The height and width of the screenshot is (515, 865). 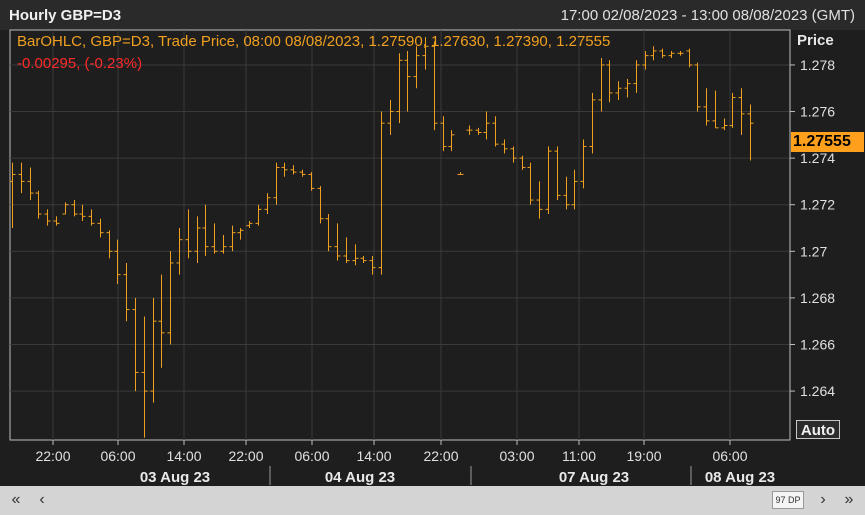 What do you see at coordinates (16, 500) in the screenshot?
I see `scroll-first-button: «` at bounding box center [16, 500].